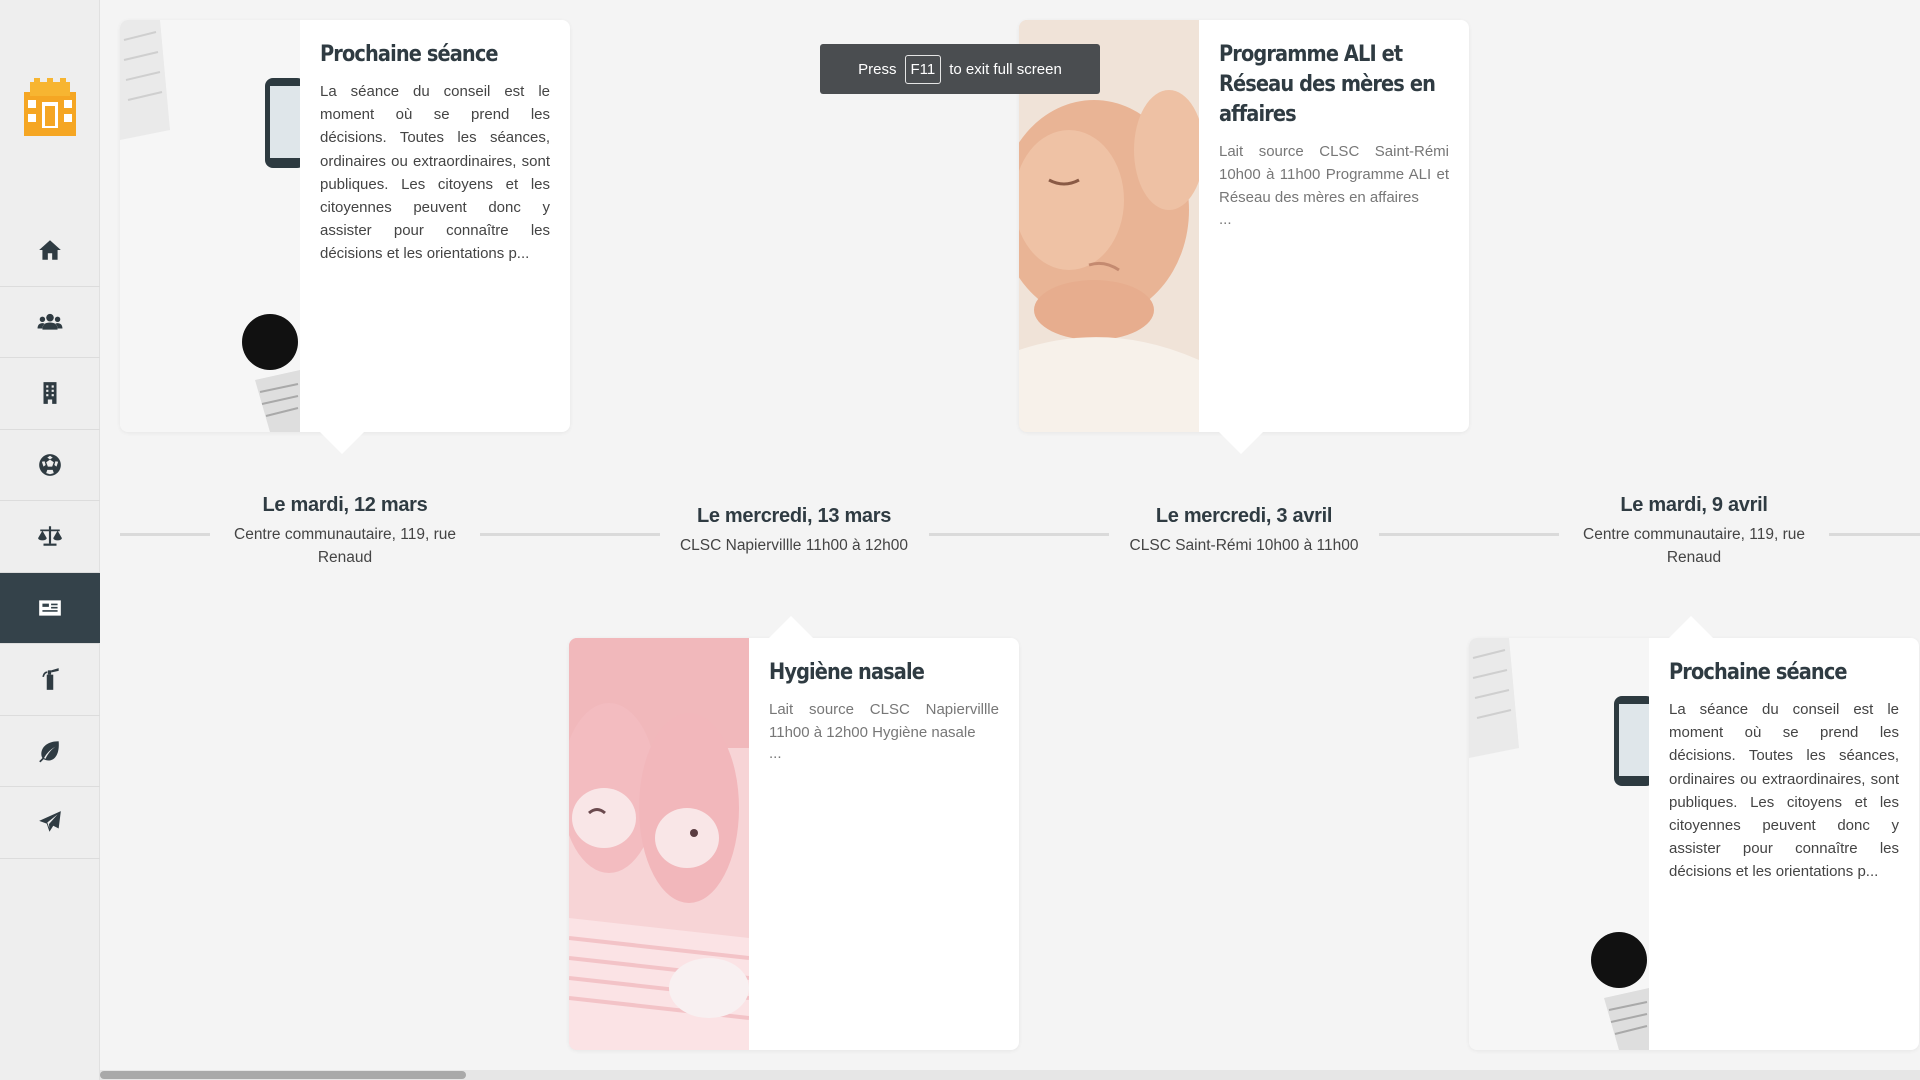 The height and width of the screenshot is (1080, 1920). Describe the element at coordinates (283, 1075) in the screenshot. I see `scrollbar-thumb` at that location.